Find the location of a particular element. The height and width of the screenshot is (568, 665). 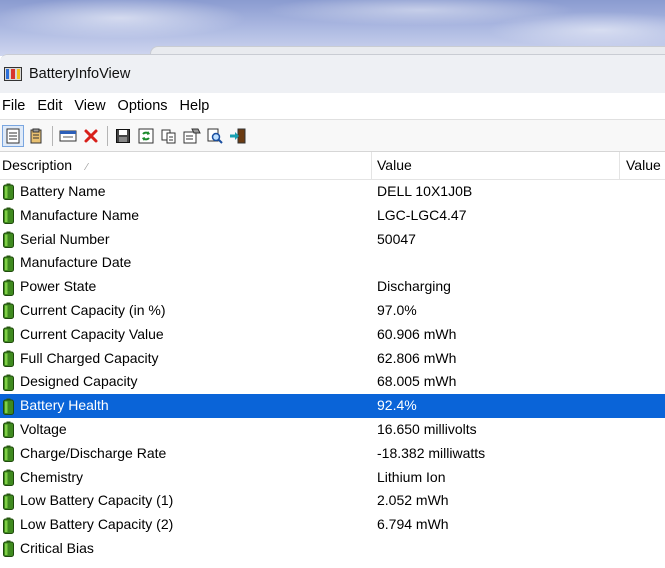

description-cell: Battery Name is located at coordinates (54, 192).